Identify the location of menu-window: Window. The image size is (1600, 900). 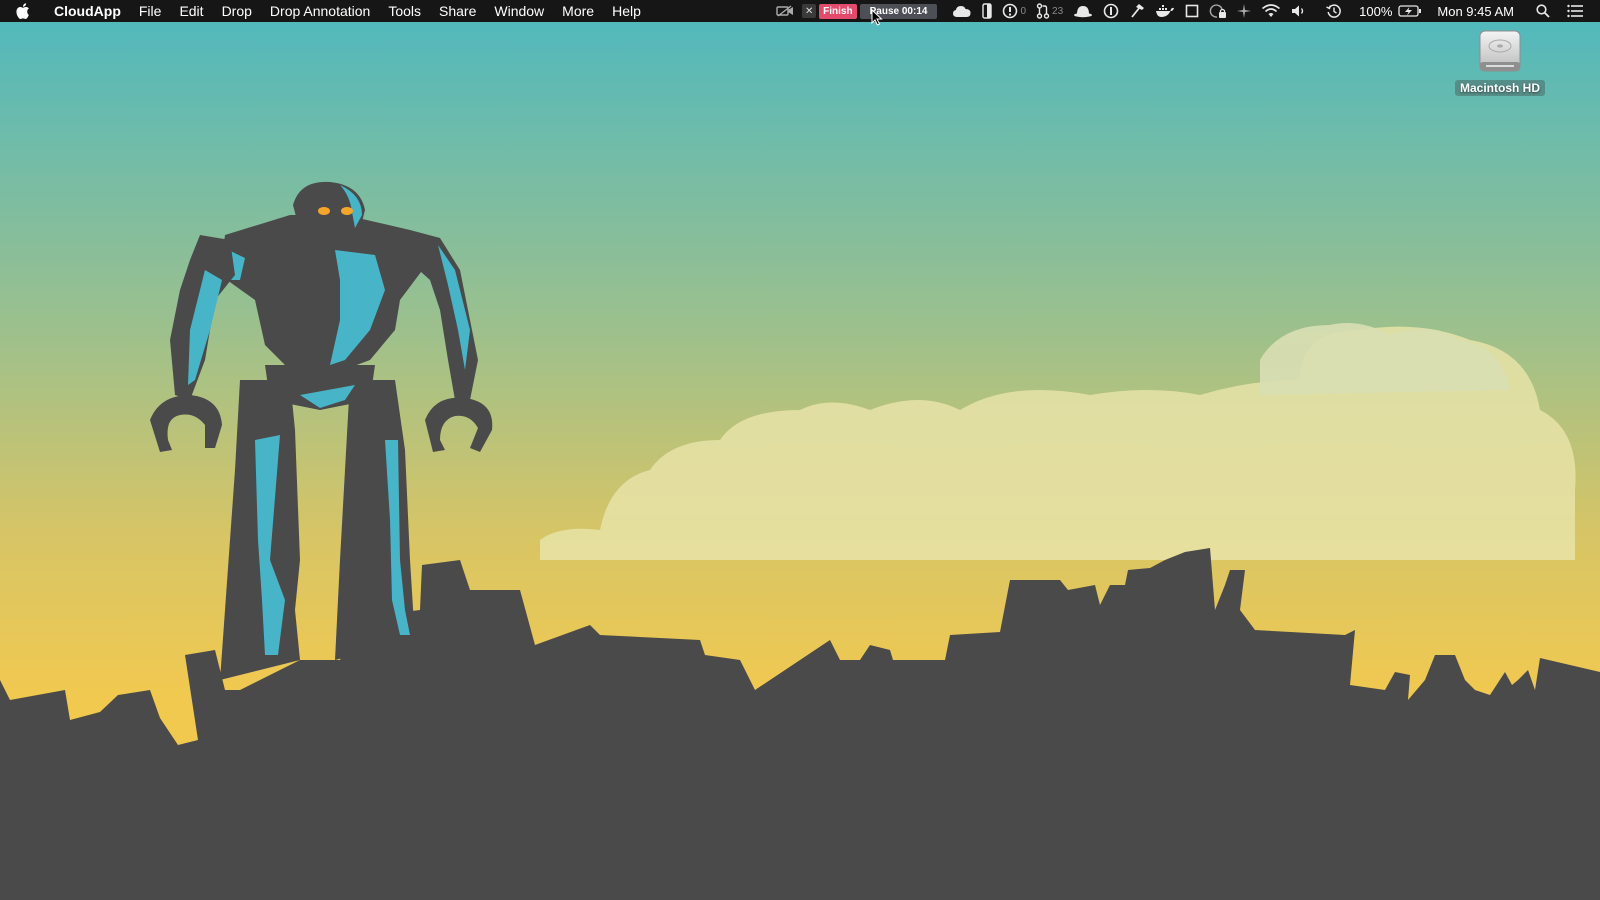
(519, 11).